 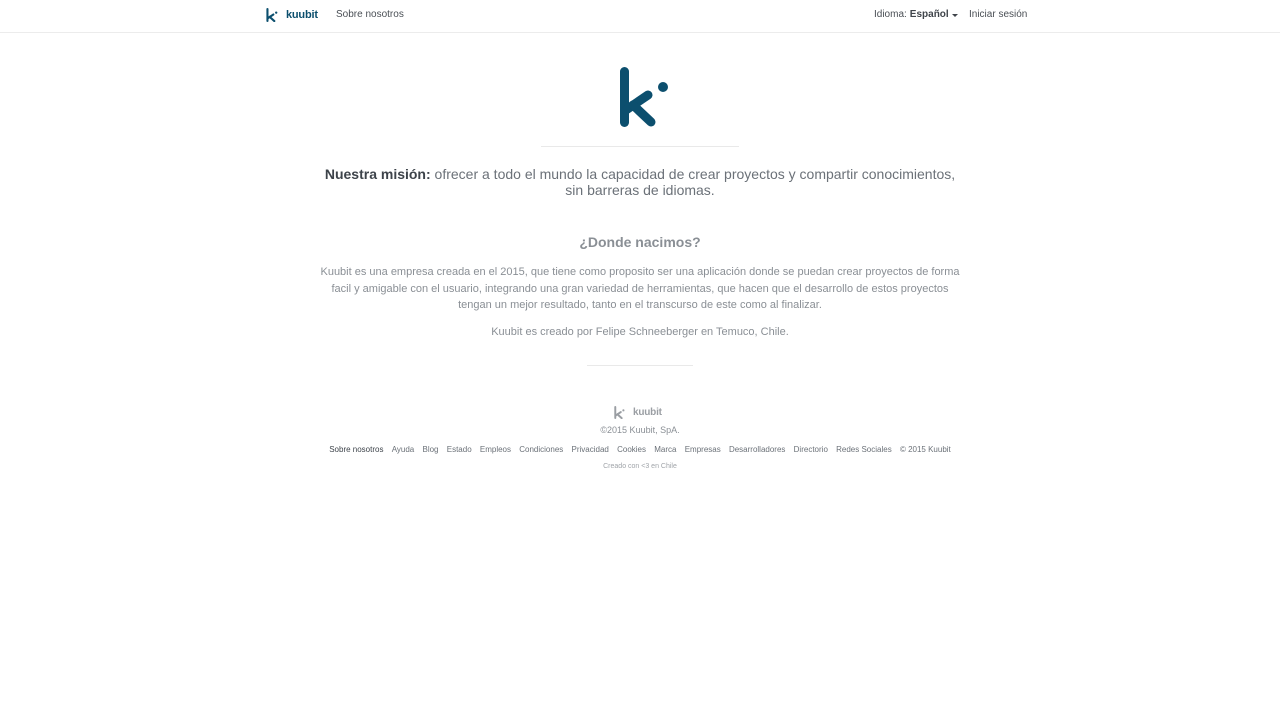 What do you see at coordinates (954, 15) in the screenshot?
I see `caret-down-icon` at bounding box center [954, 15].